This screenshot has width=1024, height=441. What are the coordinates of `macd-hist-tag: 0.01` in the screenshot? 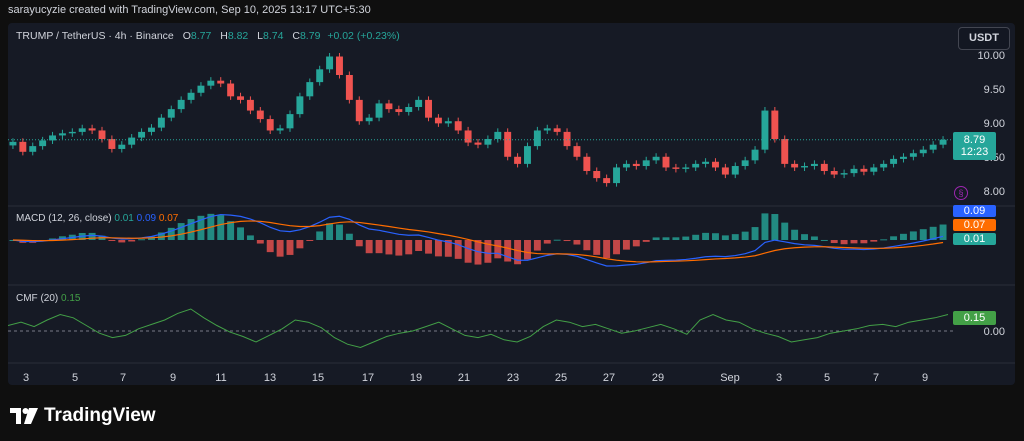 It's located at (974, 239).